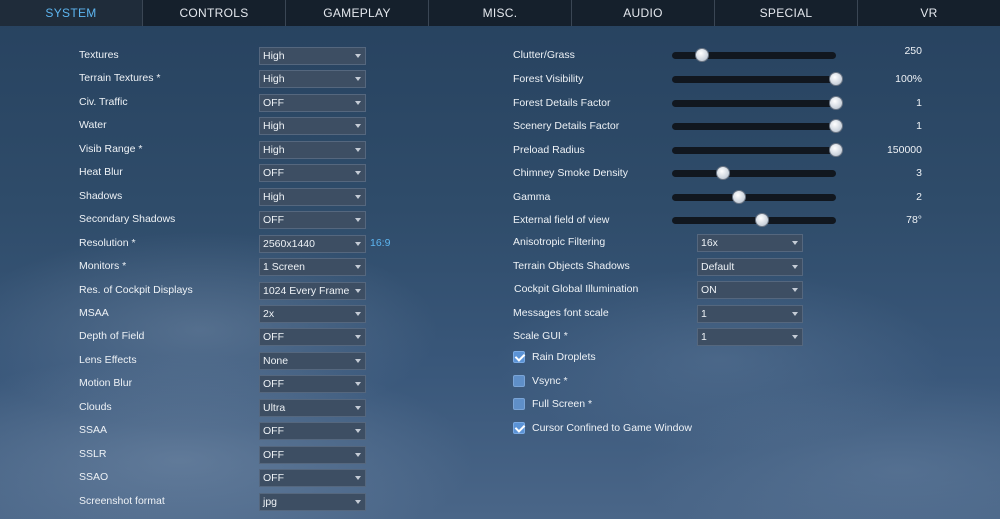  What do you see at coordinates (571, 265) in the screenshot?
I see `label-terrain-objects-shadows: Terrain Objects Shadows` at bounding box center [571, 265].